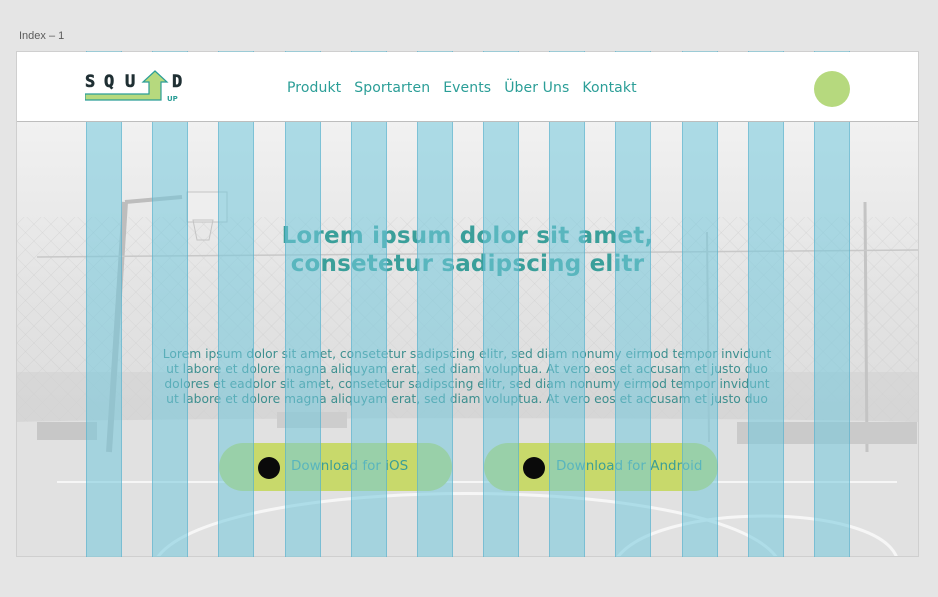 The width and height of the screenshot is (938, 597). What do you see at coordinates (392, 88) in the screenshot?
I see `nav-item-sportarten: Sportarten` at bounding box center [392, 88].